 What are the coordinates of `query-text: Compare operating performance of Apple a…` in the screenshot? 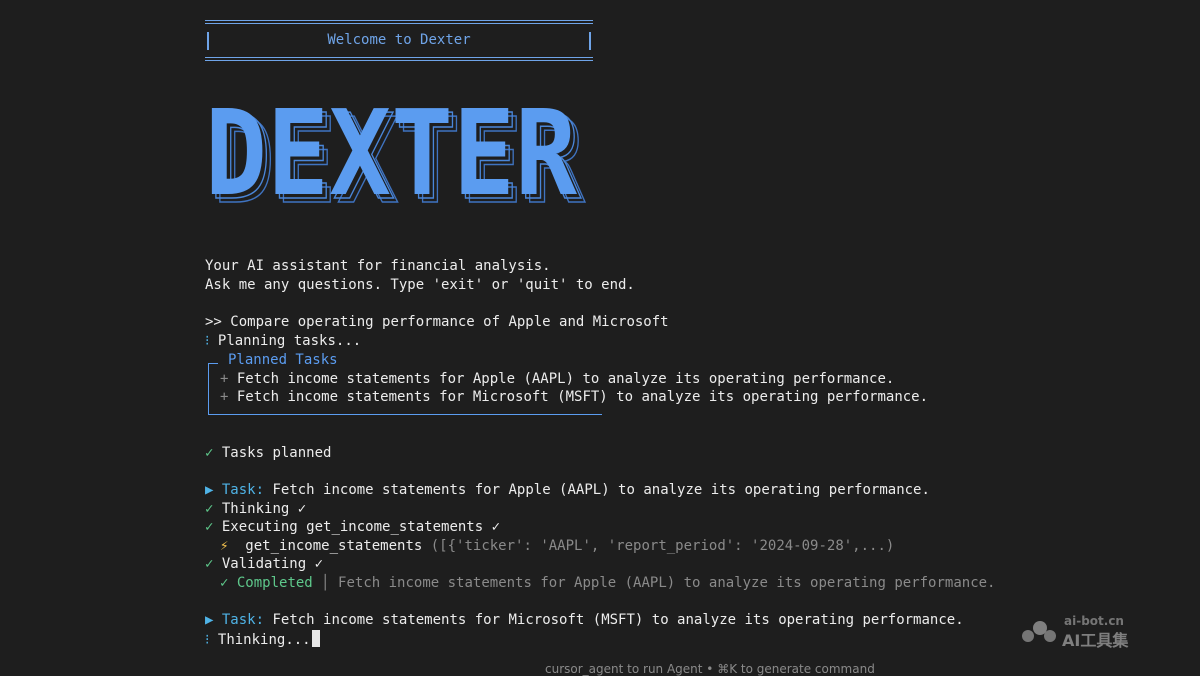 It's located at (449, 322).